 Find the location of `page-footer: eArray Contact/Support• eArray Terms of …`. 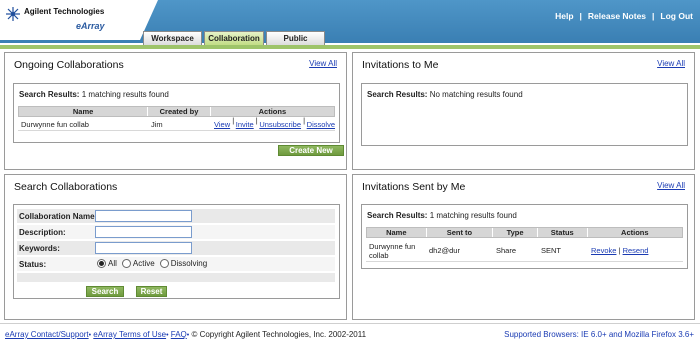

page-footer: eArray Contact/Support• eArray Terms of … is located at coordinates (350, 333).